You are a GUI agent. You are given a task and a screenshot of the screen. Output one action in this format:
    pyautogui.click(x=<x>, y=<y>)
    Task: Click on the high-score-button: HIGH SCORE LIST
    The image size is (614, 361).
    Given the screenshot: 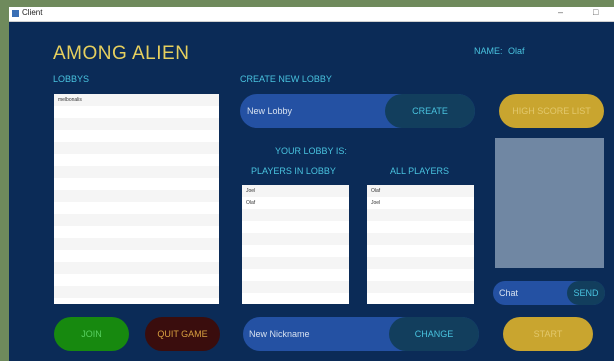 What is the action you would take?
    pyautogui.click(x=551, y=111)
    